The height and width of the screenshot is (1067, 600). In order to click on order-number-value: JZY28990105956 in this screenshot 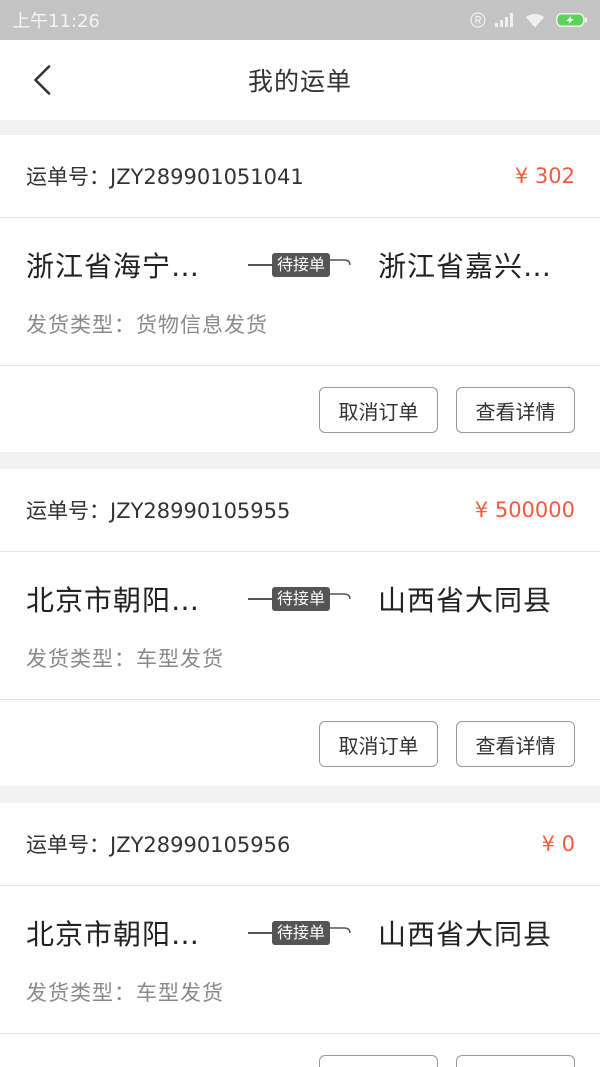, I will do `click(200, 845)`.